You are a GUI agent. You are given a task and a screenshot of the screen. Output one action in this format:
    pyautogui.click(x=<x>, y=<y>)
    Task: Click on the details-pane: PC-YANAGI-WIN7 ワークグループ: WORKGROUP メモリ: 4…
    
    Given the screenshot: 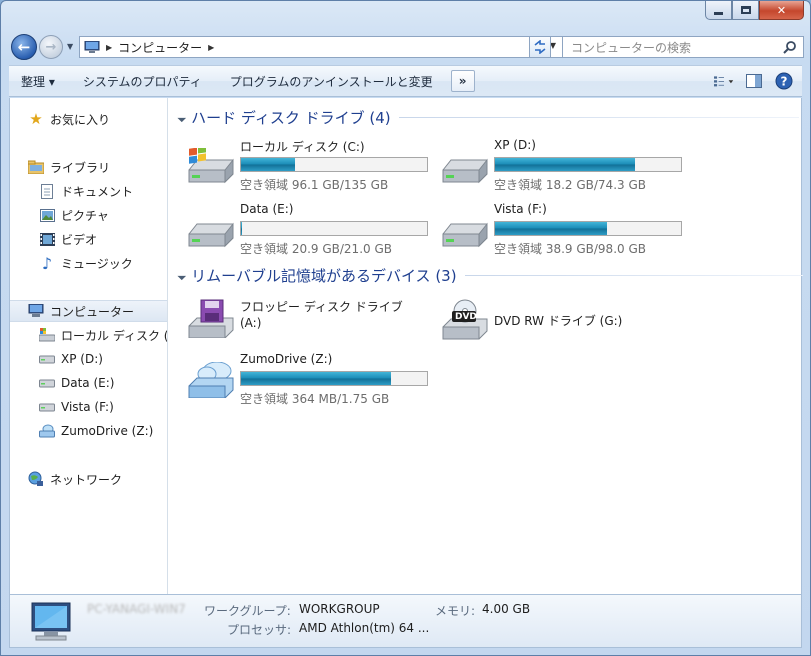 What is the action you would take?
    pyautogui.click(x=405, y=621)
    